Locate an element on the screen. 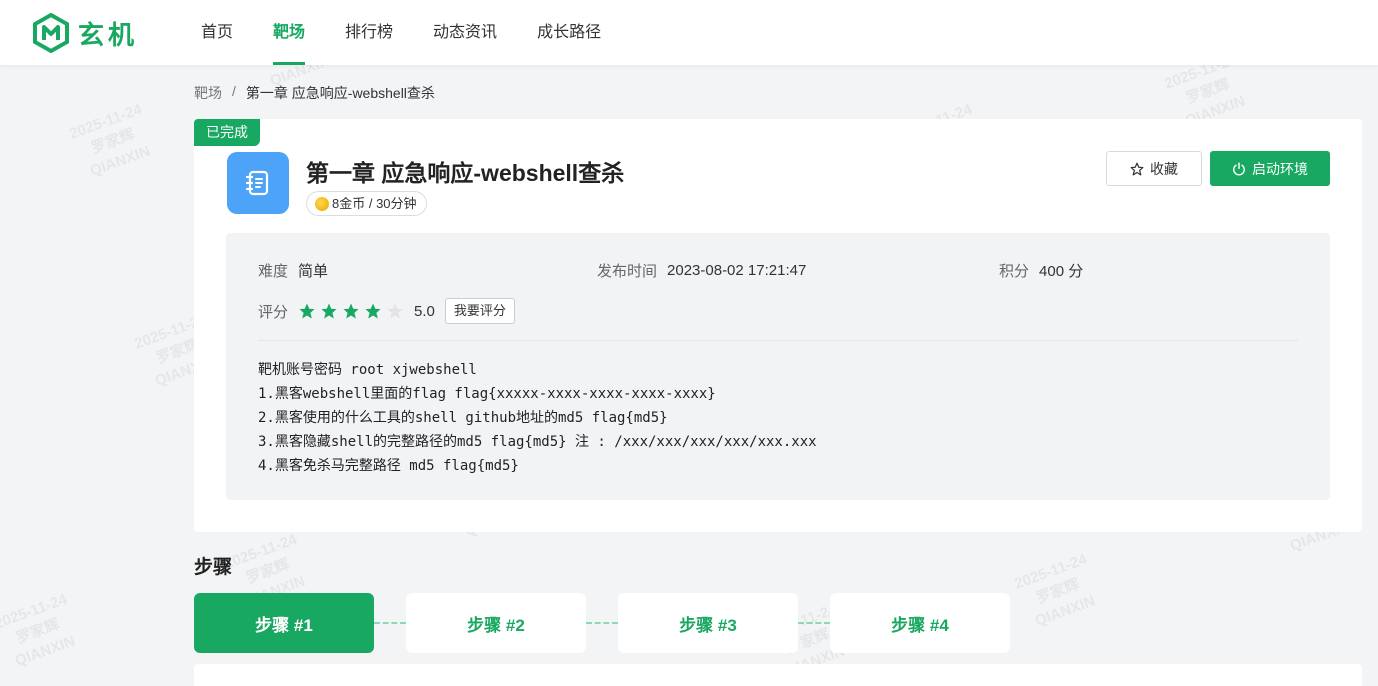  breadcrumb-current: 第一章 应急响应-webshell查杀 is located at coordinates (340, 93).